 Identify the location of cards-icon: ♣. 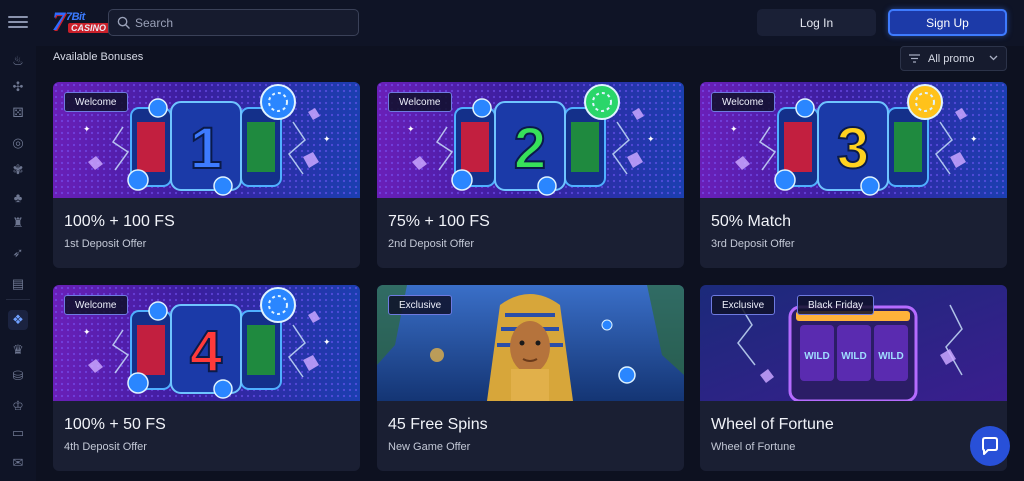
(18, 197).